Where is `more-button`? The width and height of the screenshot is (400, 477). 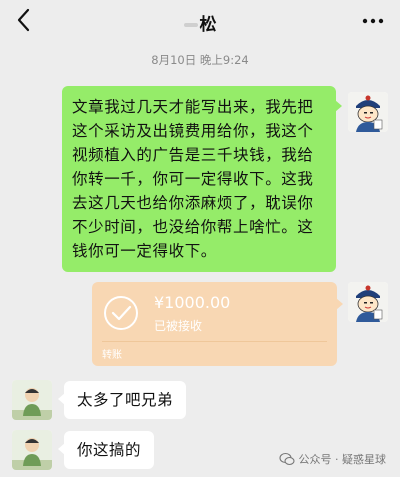 more-button is located at coordinates (373, 21).